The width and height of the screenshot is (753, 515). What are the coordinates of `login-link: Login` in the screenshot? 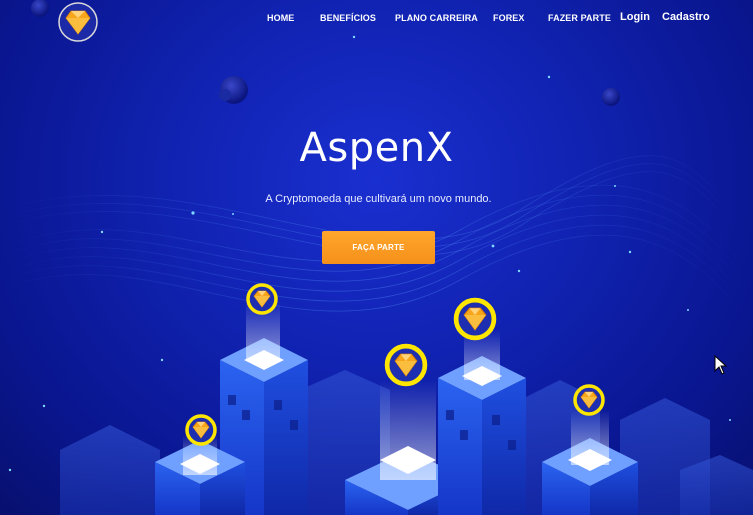 It's located at (635, 17).